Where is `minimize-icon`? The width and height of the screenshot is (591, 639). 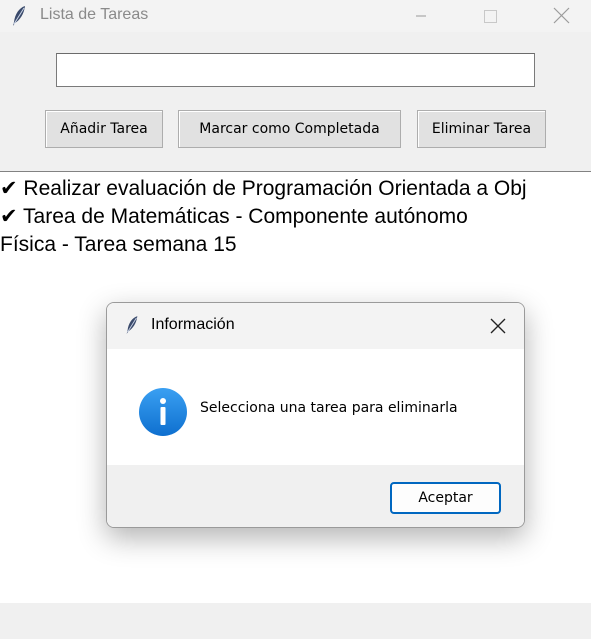 minimize-icon is located at coordinates (421, 16).